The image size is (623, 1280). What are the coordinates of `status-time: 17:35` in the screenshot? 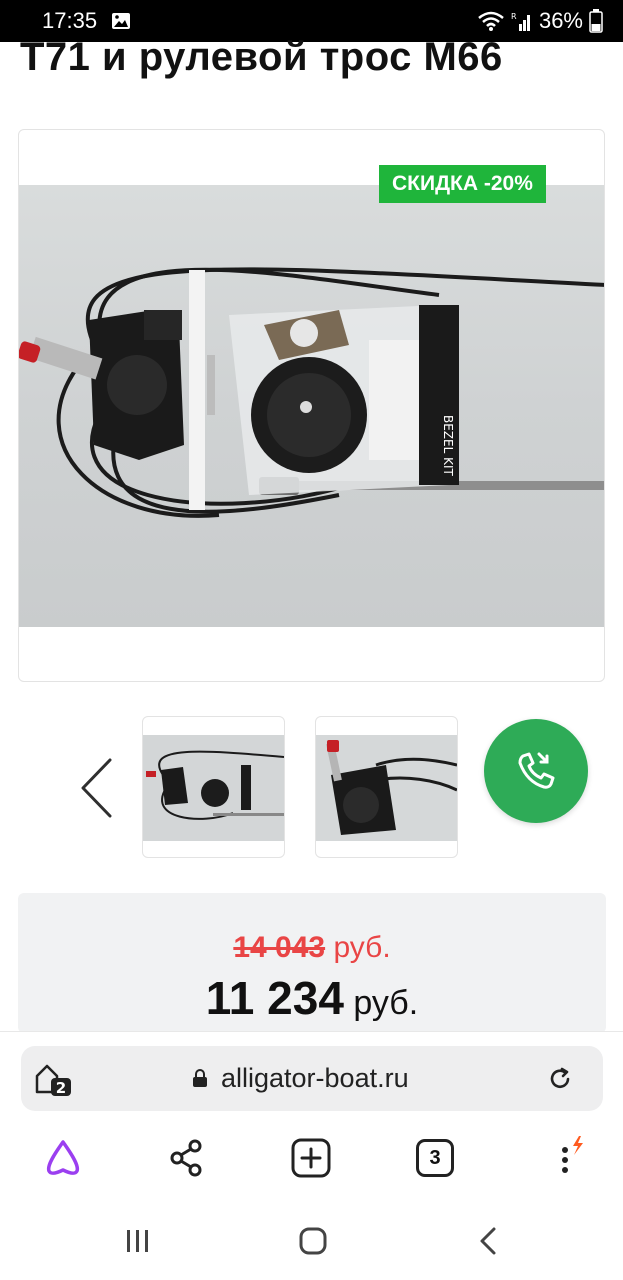 It's located at (70, 20).